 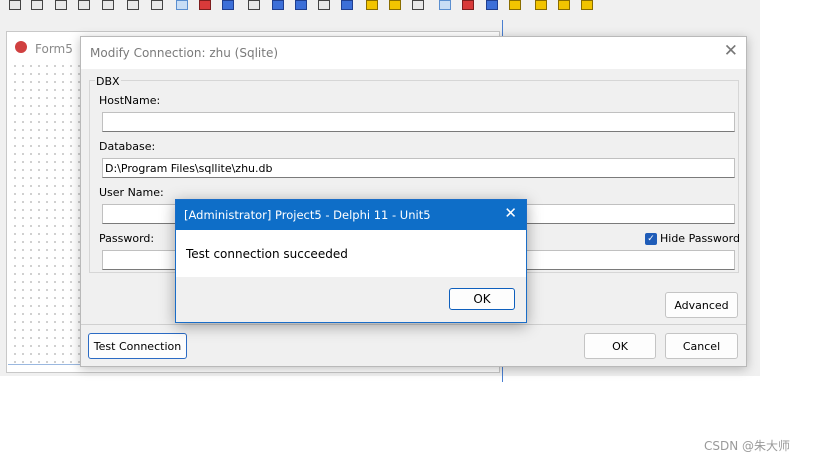 What do you see at coordinates (700, 238) in the screenshot?
I see `hide-password-label: Hide Password` at bounding box center [700, 238].